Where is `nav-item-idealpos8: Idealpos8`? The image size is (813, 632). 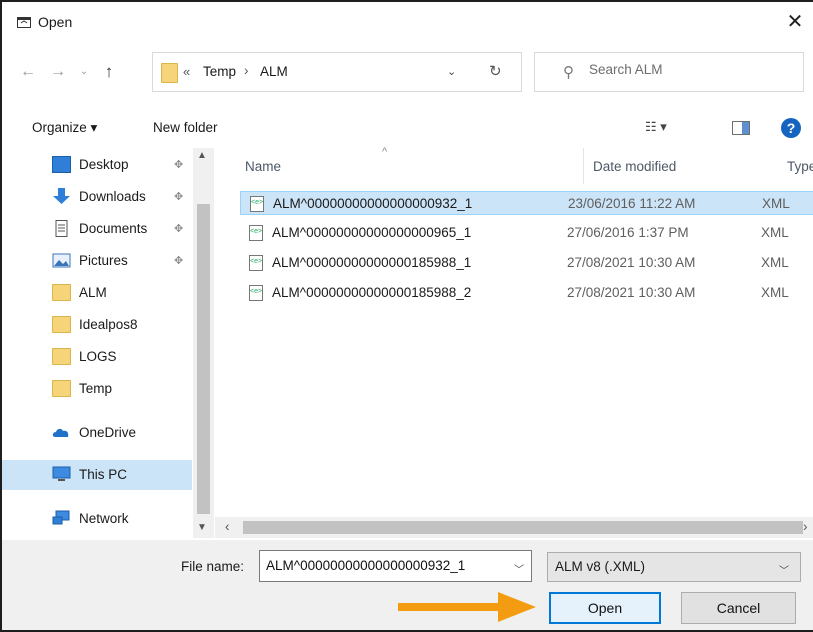 nav-item-idealpos8: Idealpos8 is located at coordinates (97, 325).